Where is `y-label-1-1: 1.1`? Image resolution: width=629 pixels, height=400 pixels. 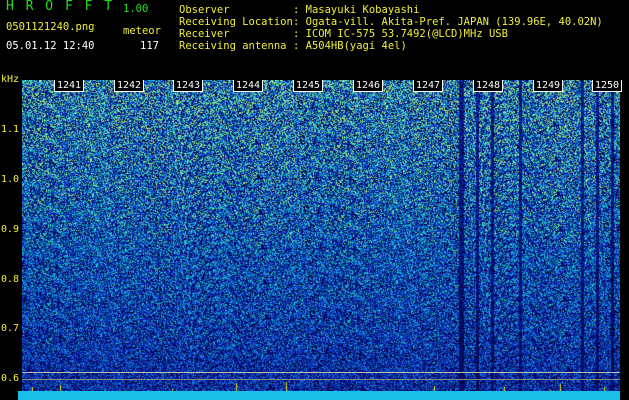 y-label-1-1: 1.1 is located at coordinates (10, 129).